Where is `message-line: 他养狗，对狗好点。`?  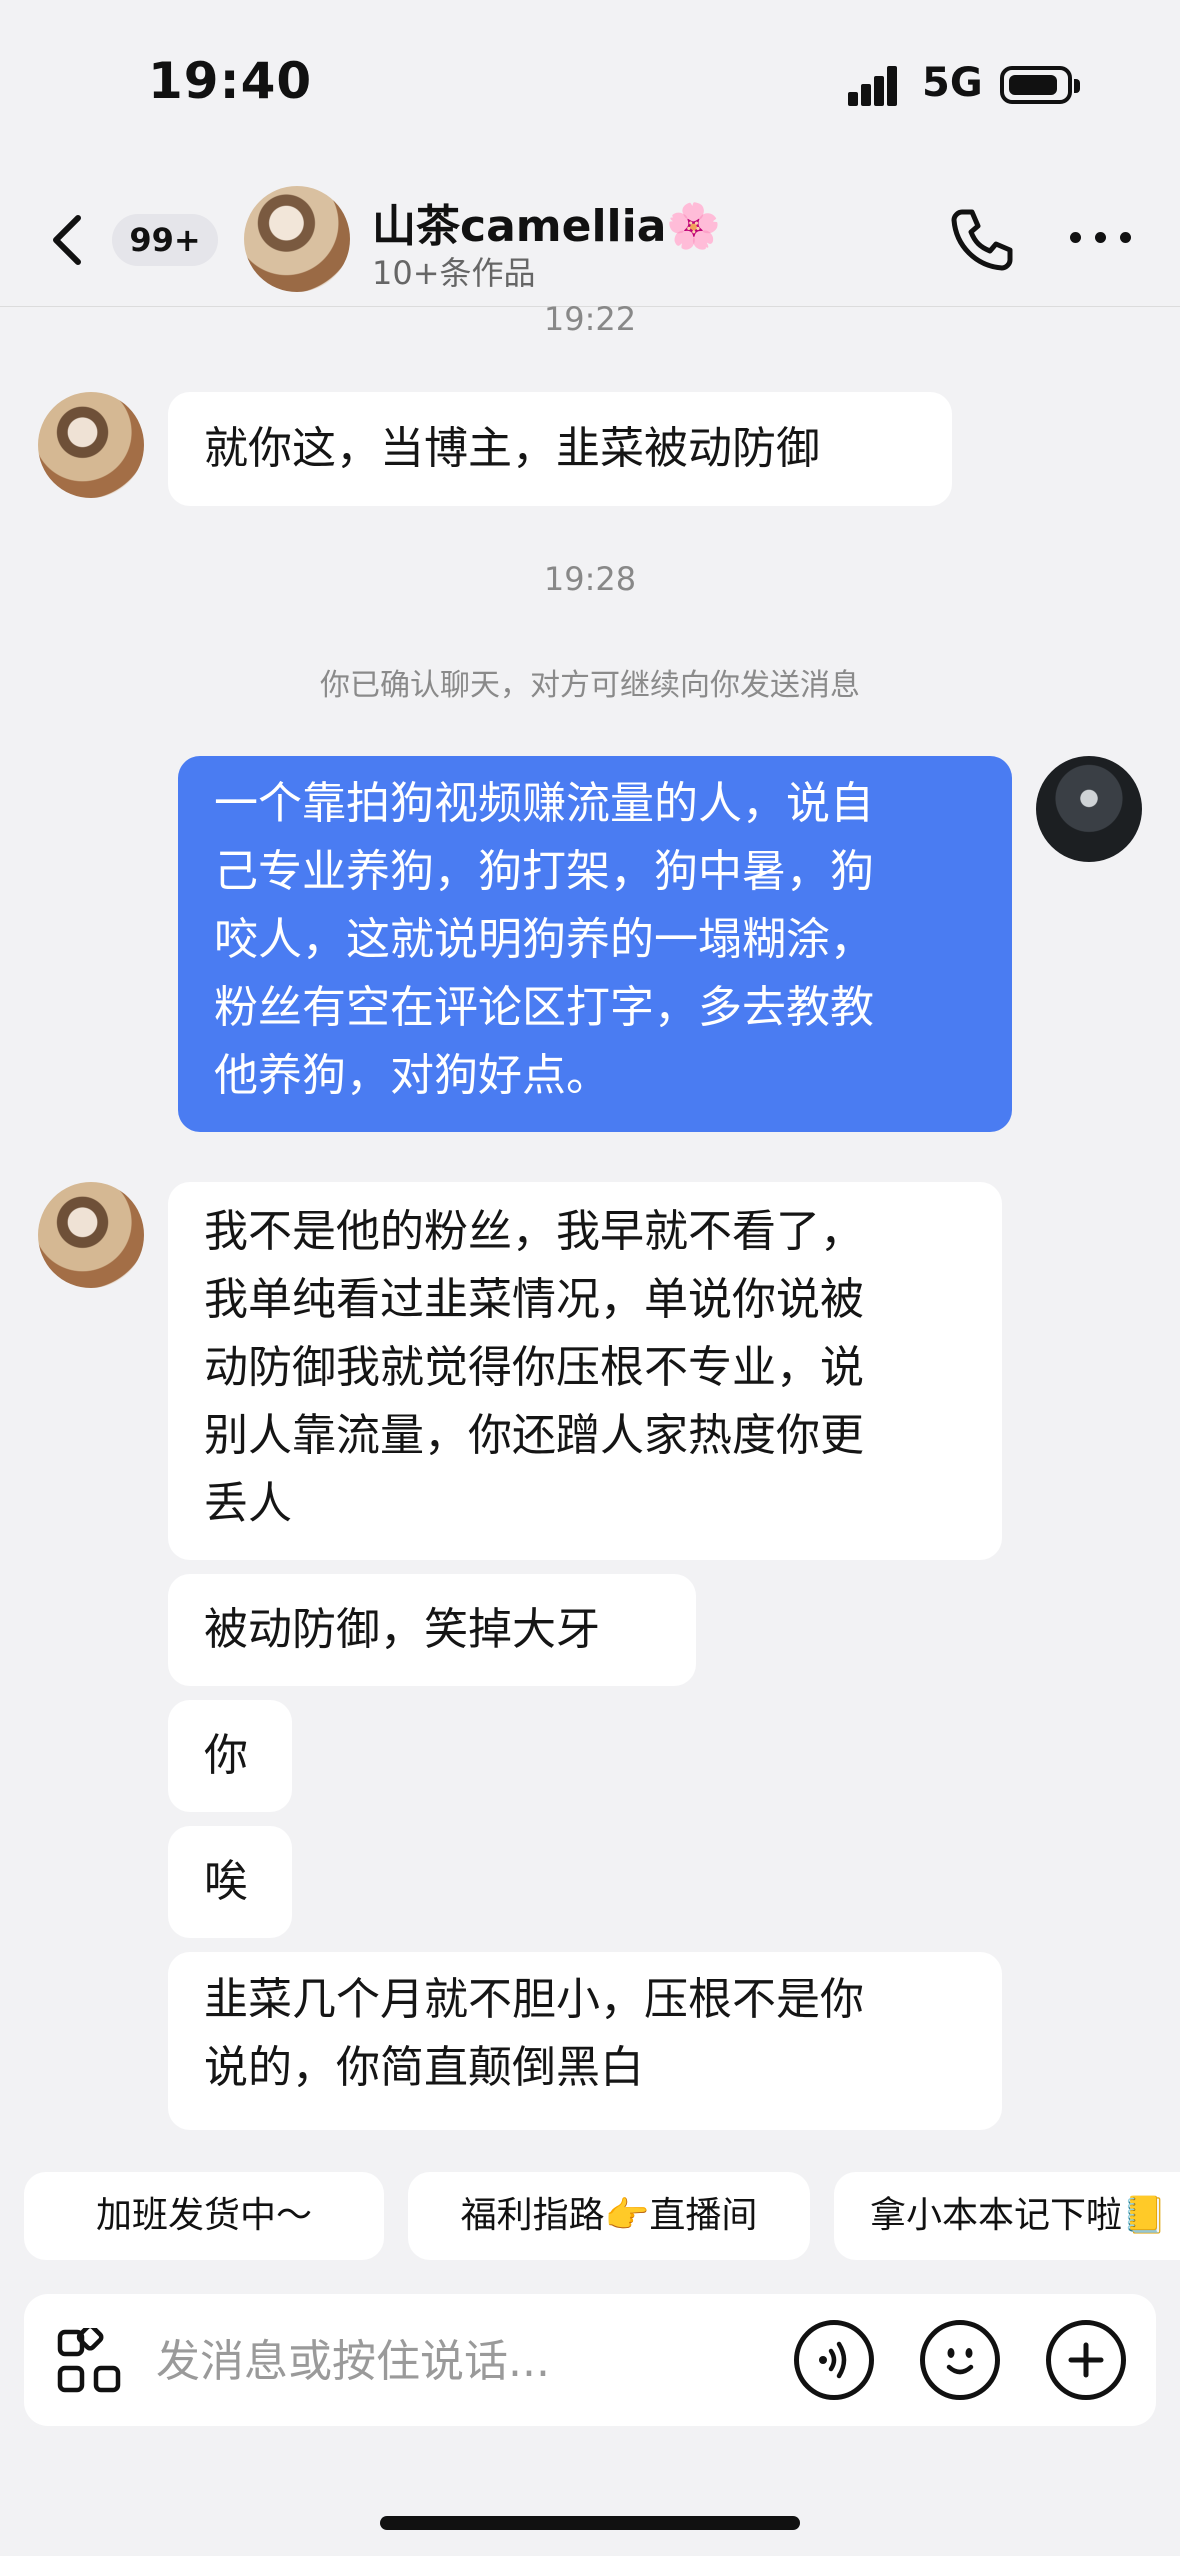 message-line: 他养狗，对狗好点。 is located at coordinates (412, 1075).